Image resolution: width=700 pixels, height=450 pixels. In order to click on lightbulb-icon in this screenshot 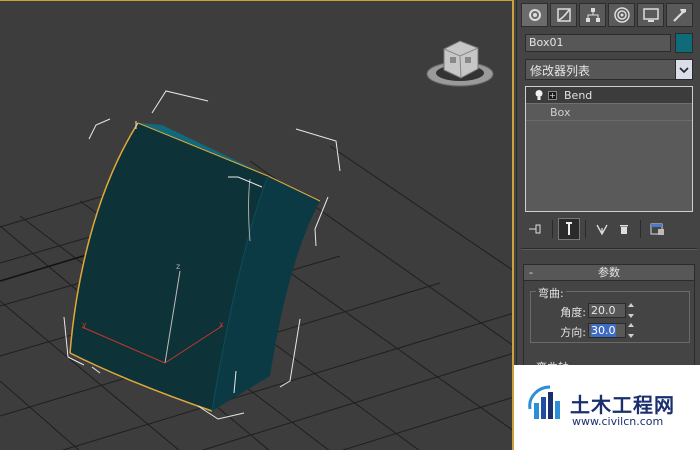, I will do `click(539, 95)`.